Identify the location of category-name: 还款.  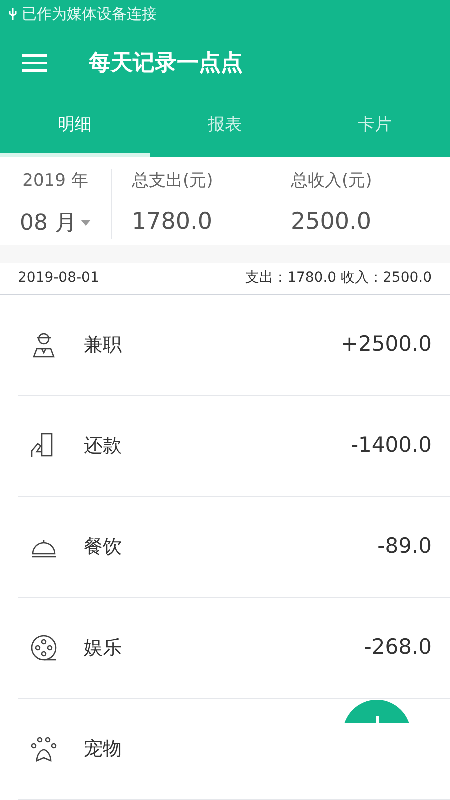
(103, 446).